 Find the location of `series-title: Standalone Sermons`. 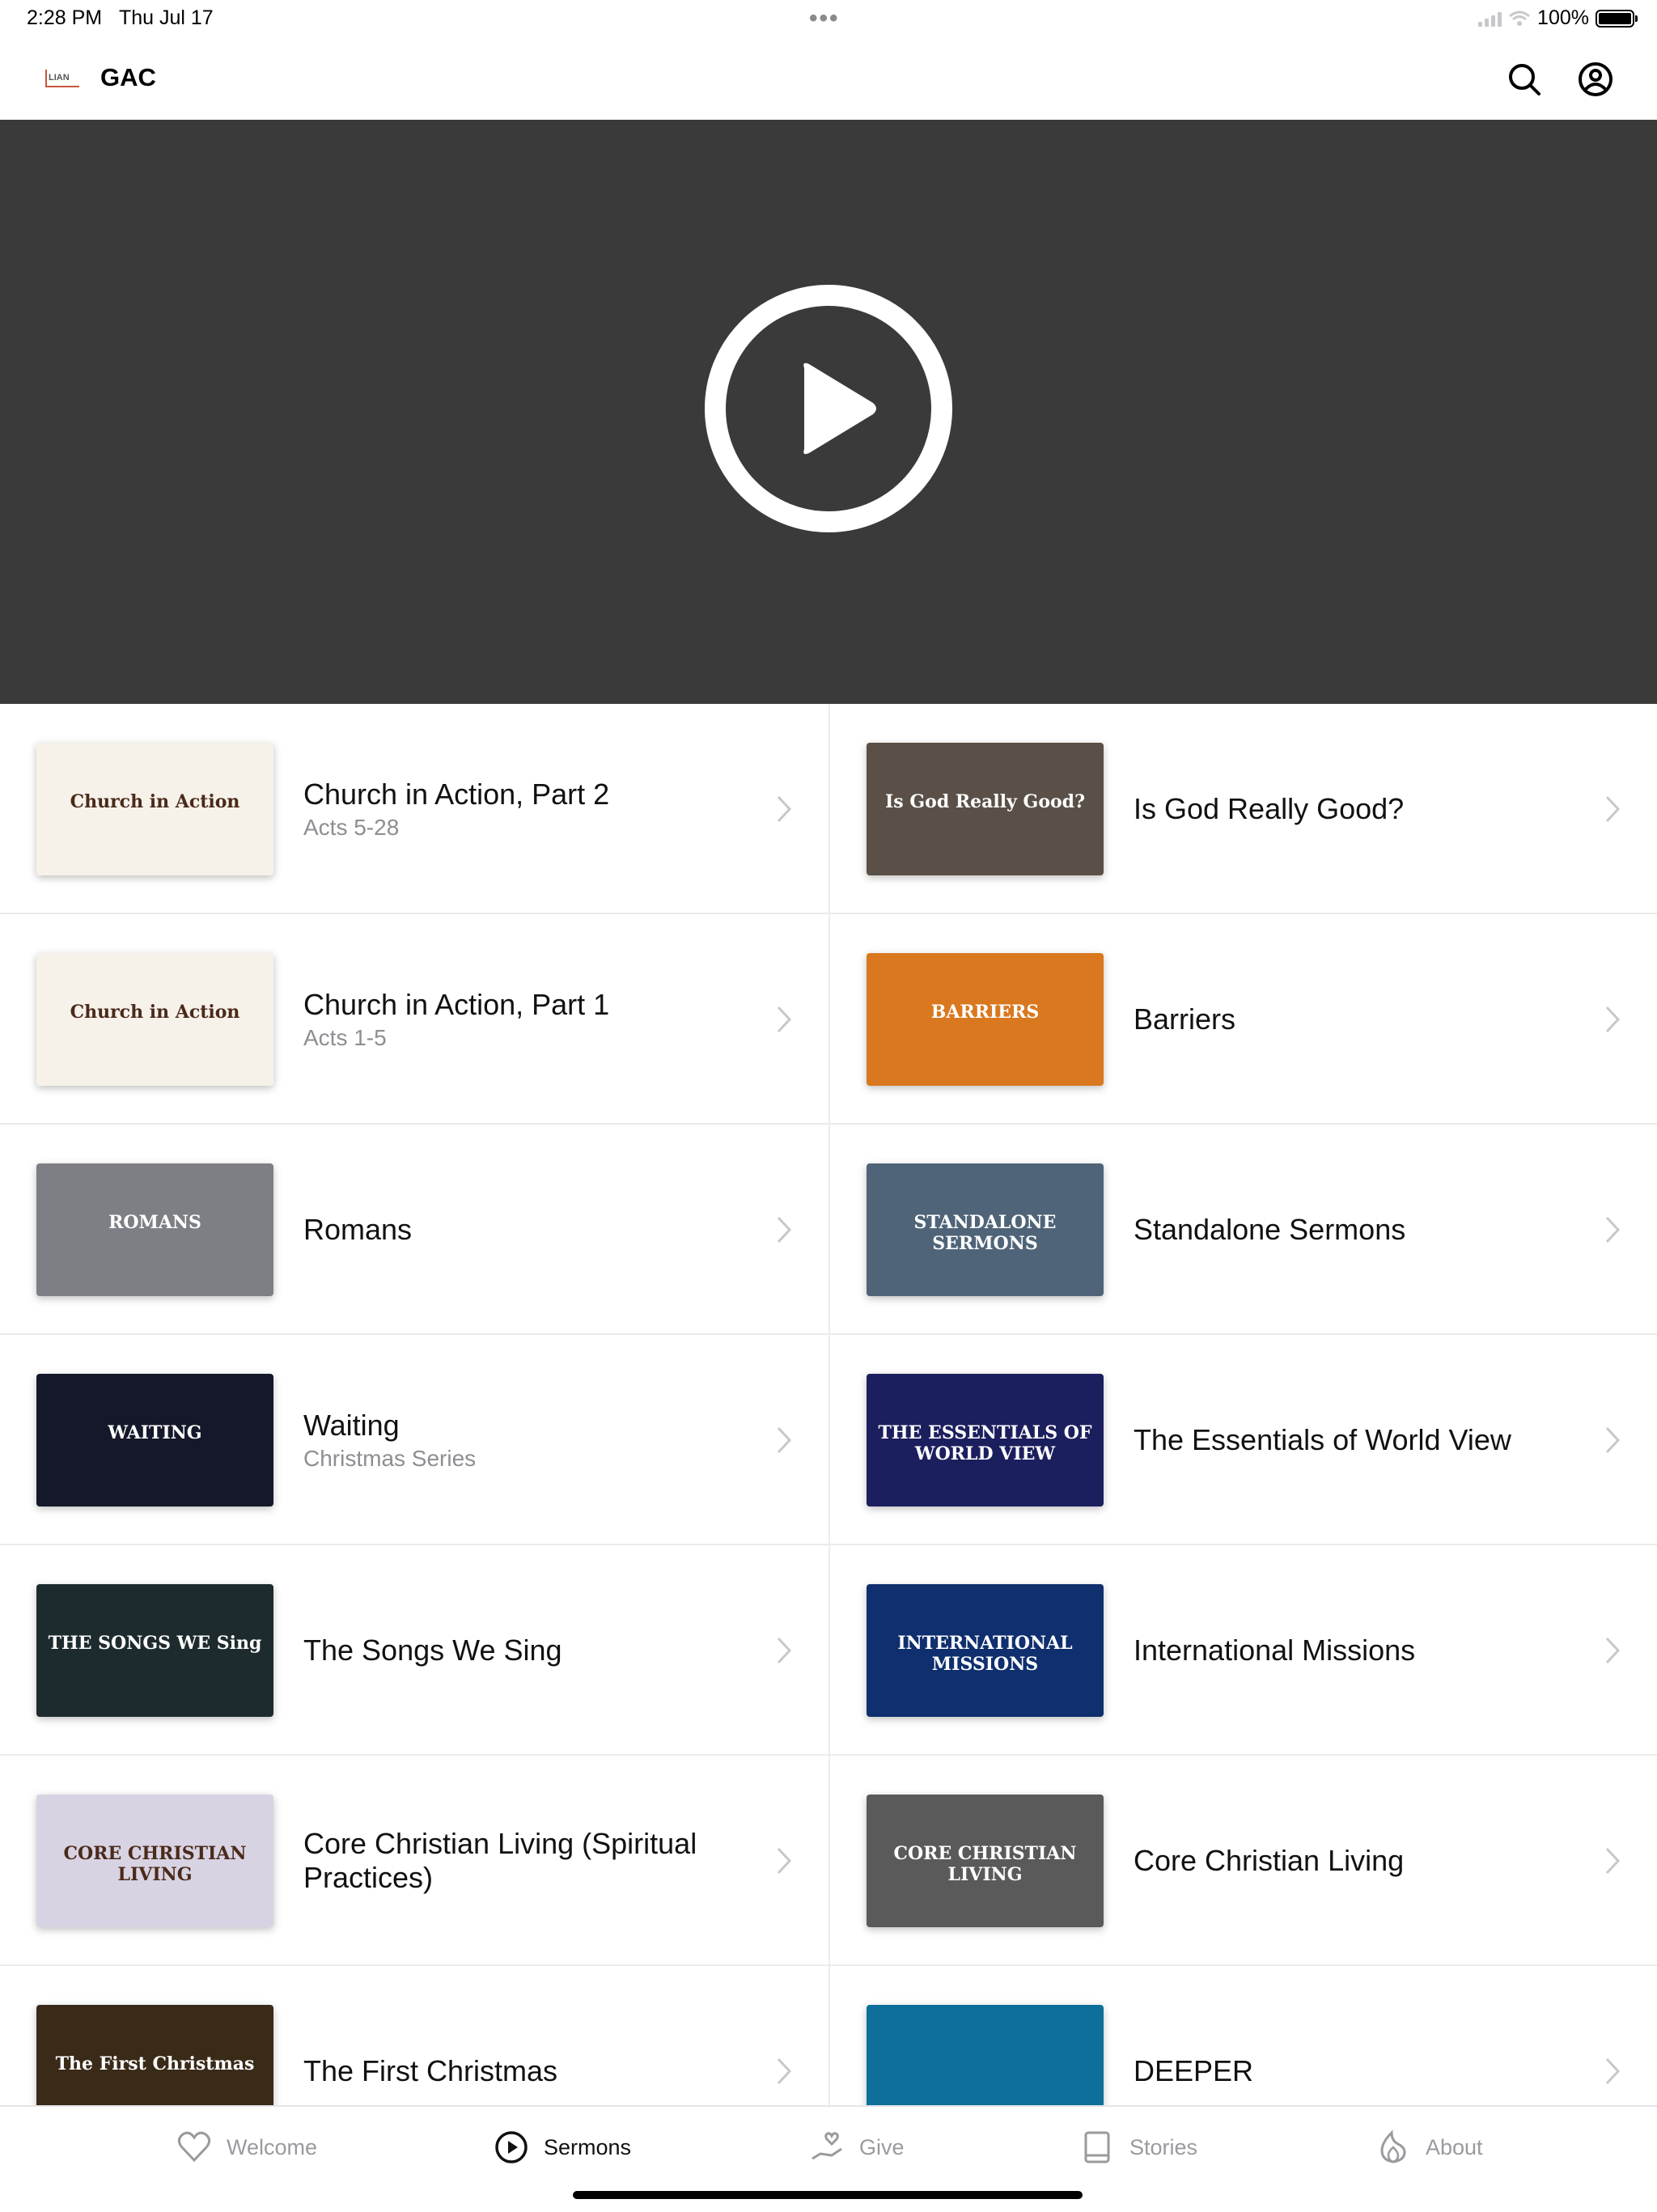

series-title: Standalone Sermons is located at coordinates (1270, 1229).